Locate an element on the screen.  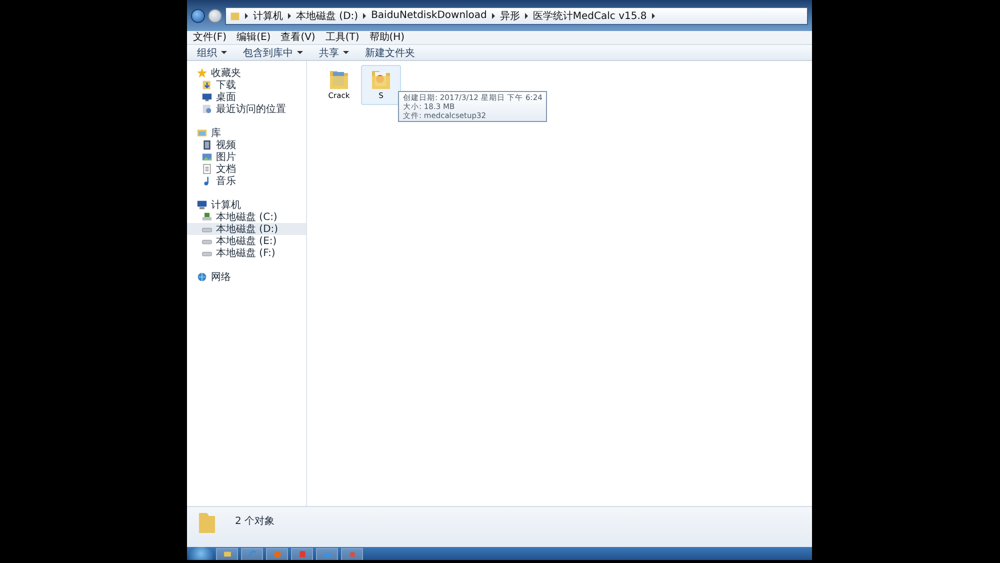
item-count: 2 个对象 is located at coordinates (255, 521).